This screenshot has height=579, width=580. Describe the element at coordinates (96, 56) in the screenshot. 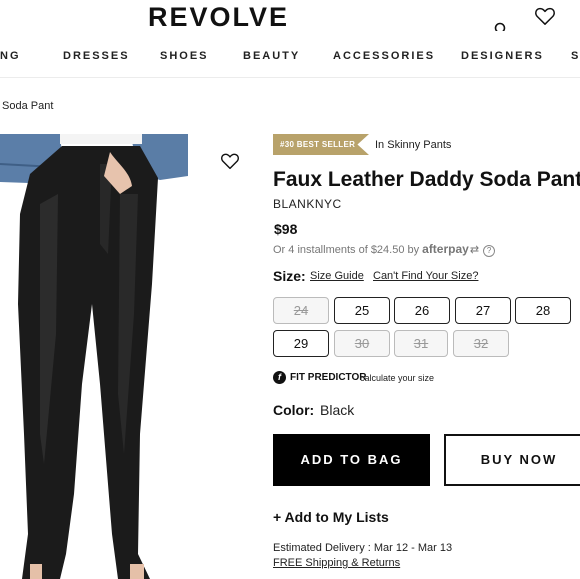

I see `nav-item-dresses: DRESSES` at that location.